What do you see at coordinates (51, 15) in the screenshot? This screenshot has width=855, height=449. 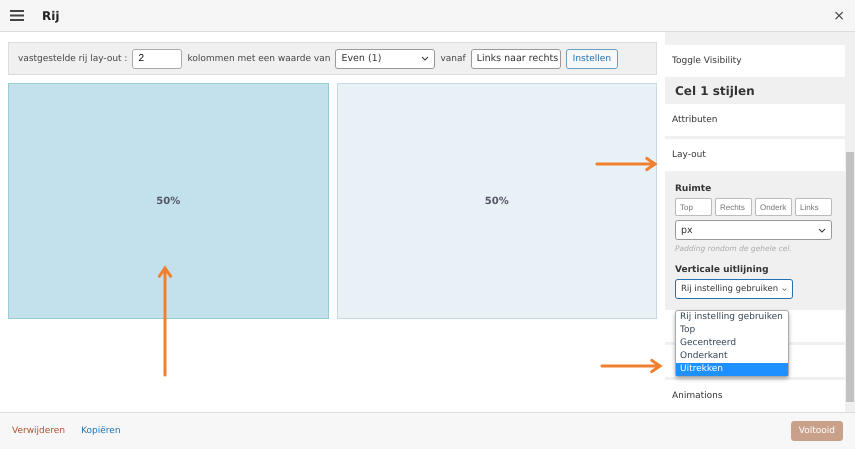 I see `window-title: Rij` at bounding box center [51, 15].